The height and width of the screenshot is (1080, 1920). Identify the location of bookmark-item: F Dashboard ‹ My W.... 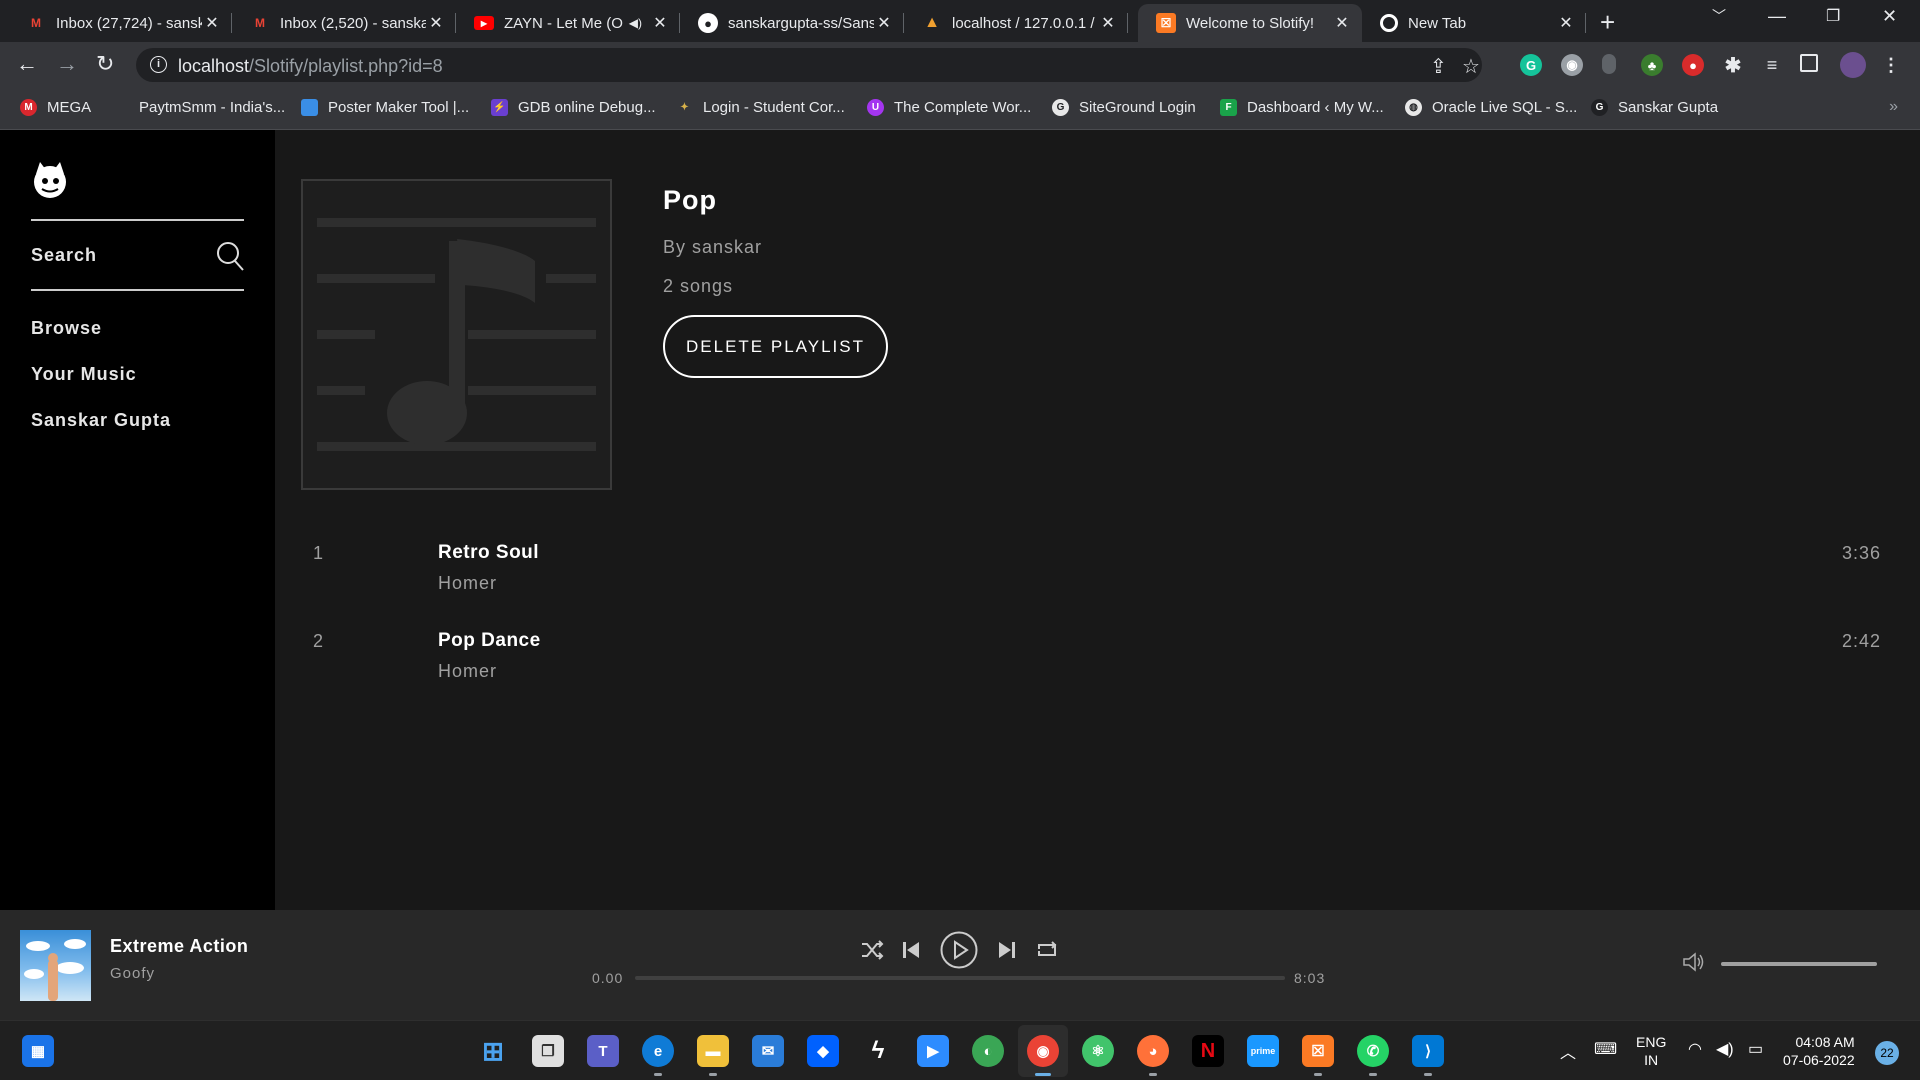
(1302, 107).